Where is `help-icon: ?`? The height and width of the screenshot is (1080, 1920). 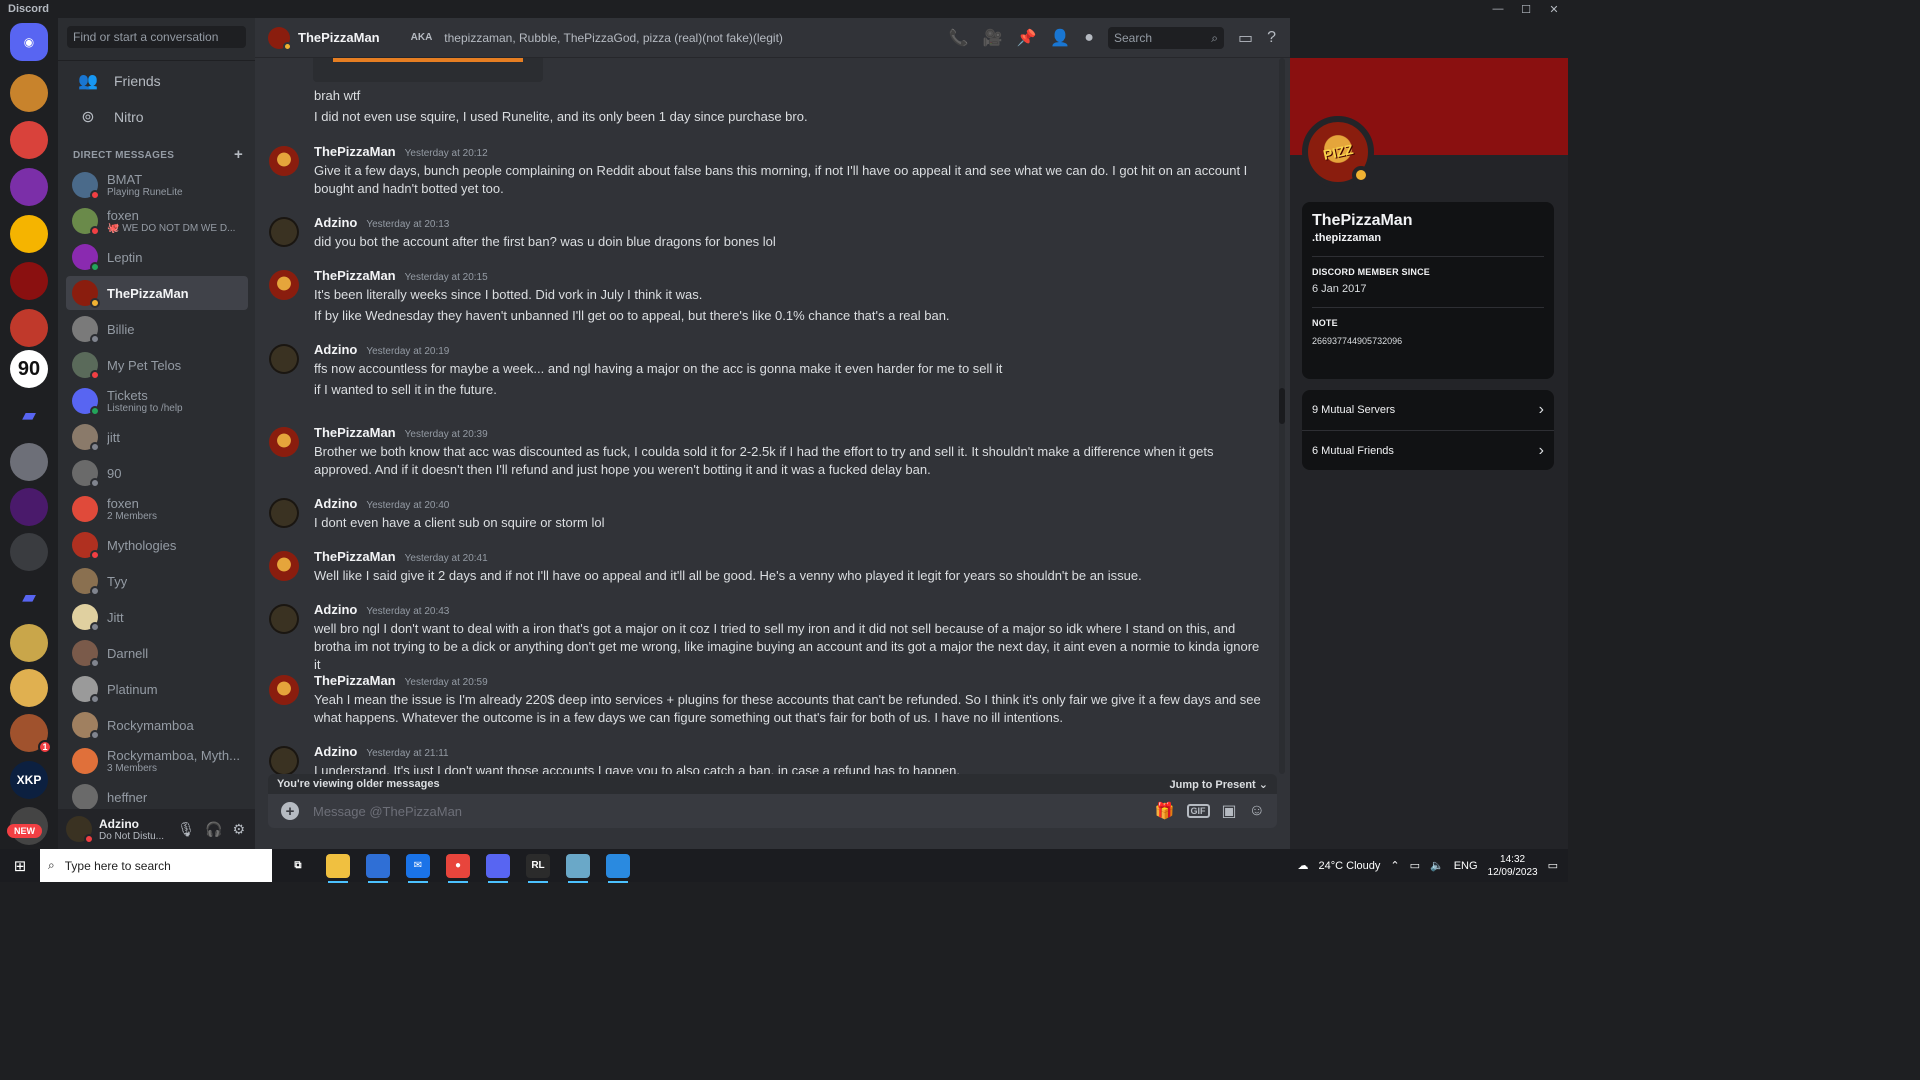 help-icon: ? is located at coordinates (1271, 38).